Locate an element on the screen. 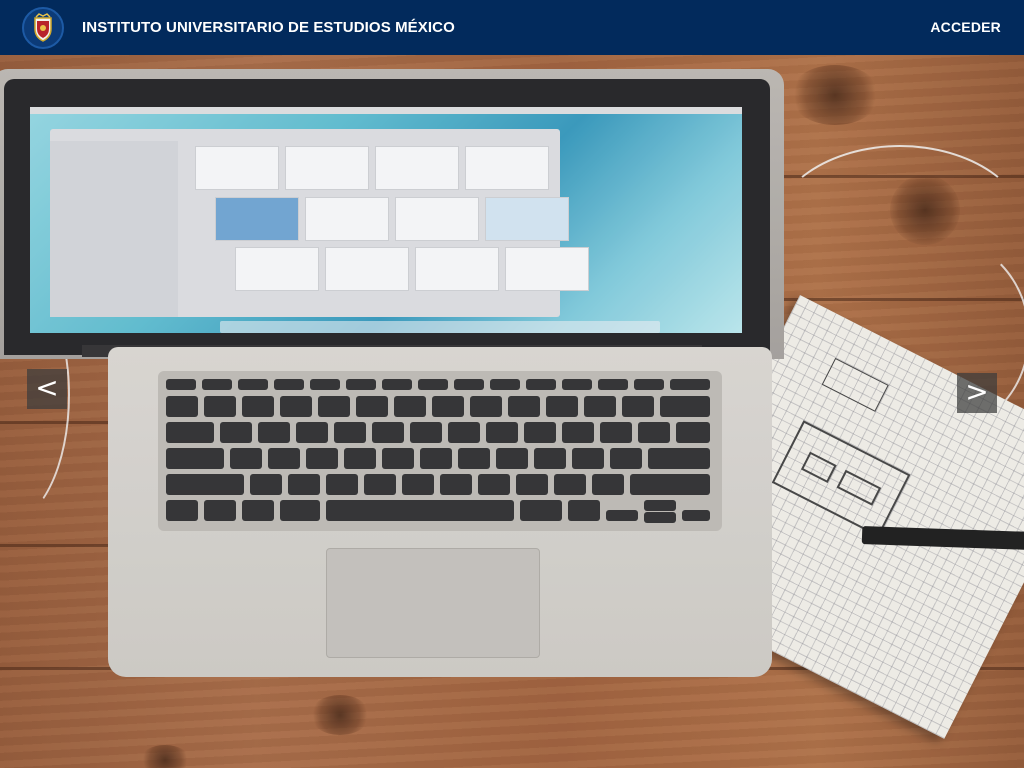 The height and width of the screenshot is (768, 1024). carousel-prev-button: < is located at coordinates (47, 389).